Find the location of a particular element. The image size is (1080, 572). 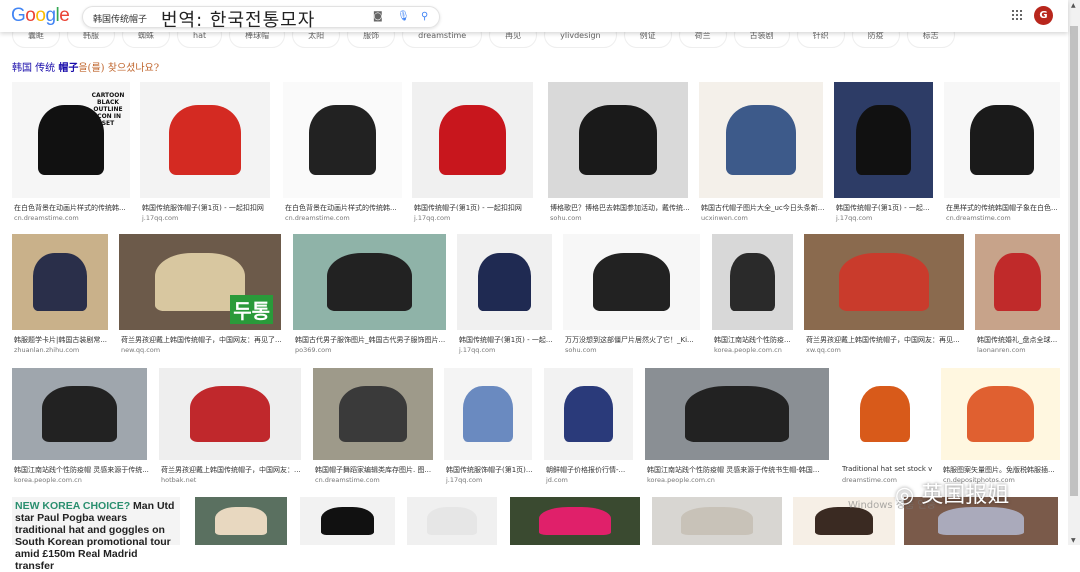

scrollbar: ▲ ▼ is located at coordinates (1074, 272).